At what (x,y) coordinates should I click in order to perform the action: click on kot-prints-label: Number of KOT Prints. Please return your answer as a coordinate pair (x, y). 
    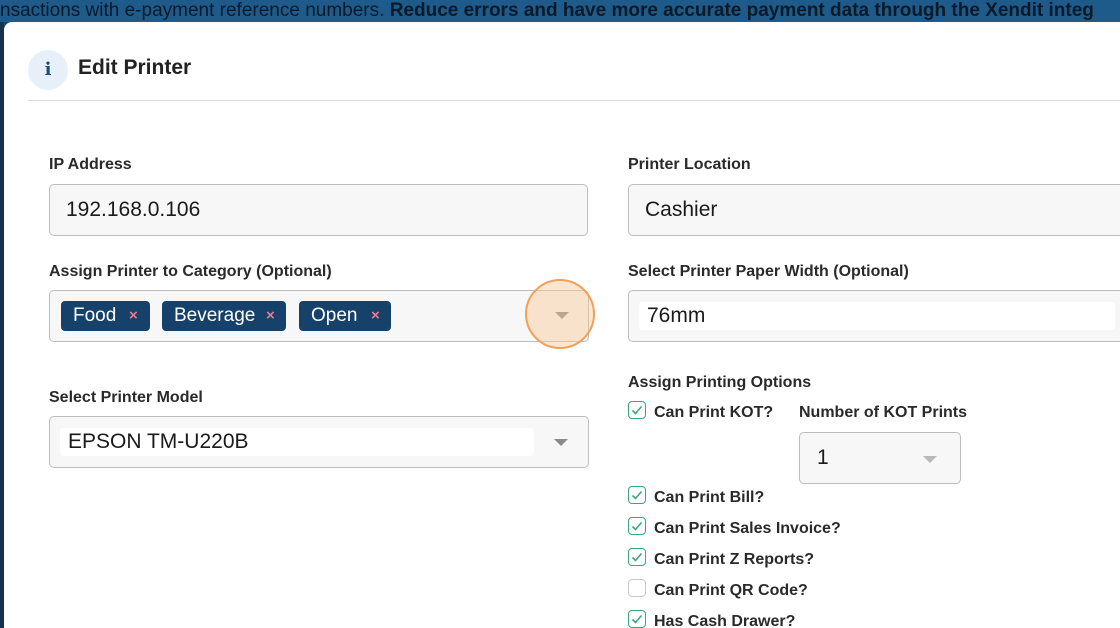
    Looking at the image, I should click on (883, 412).